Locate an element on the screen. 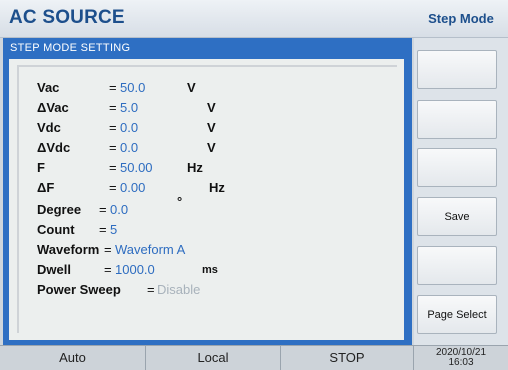  field-value: 1000.0 is located at coordinates (135, 270).